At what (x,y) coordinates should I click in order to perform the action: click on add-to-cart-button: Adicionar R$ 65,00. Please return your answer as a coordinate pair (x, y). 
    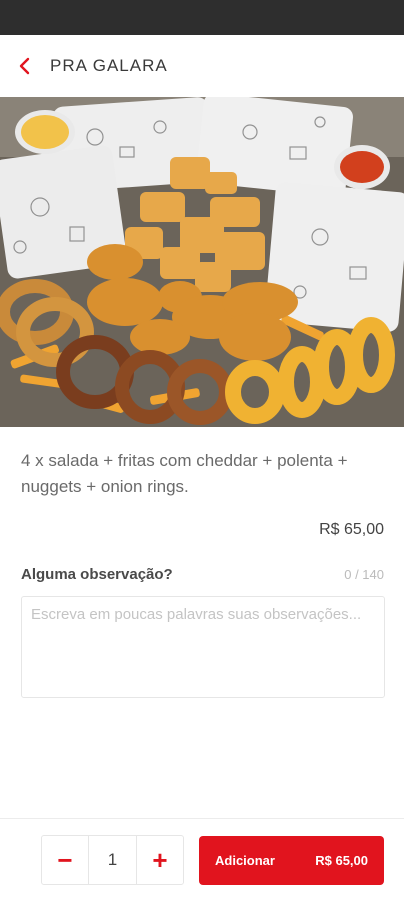
    Looking at the image, I should click on (291, 860).